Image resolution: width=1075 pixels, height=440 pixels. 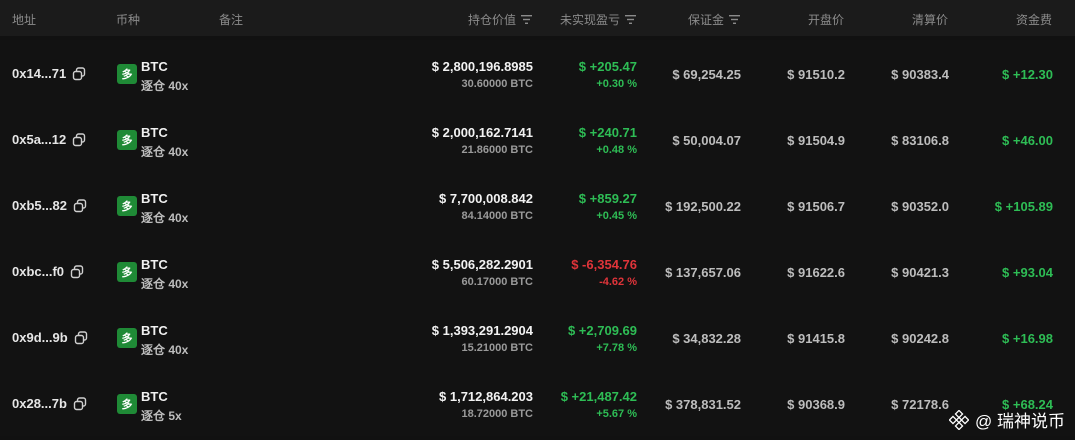 What do you see at coordinates (231, 20) in the screenshot?
I see `header-note: 备注` at bounding box center [231, 20].